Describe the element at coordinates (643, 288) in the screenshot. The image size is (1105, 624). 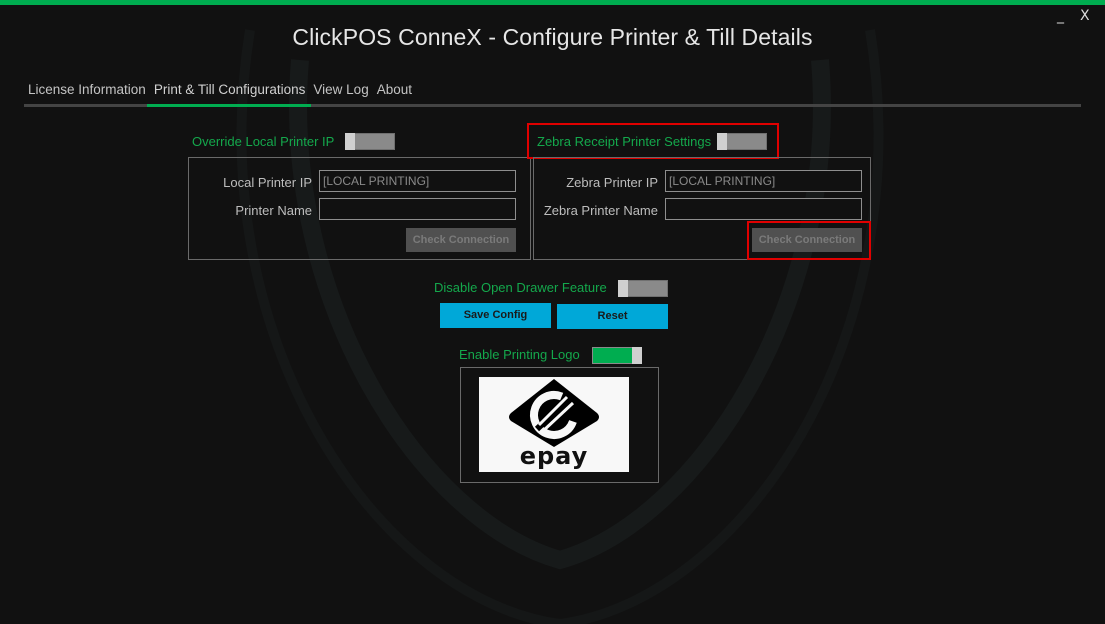
I see `disable-open-drawer-toggle` at that location.